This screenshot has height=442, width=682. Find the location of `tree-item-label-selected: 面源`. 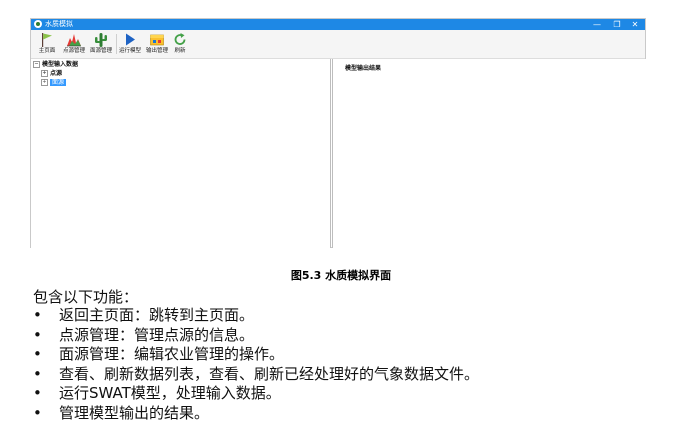

tree-item-label-selected: 面源 is located at coordinates (58, 82).